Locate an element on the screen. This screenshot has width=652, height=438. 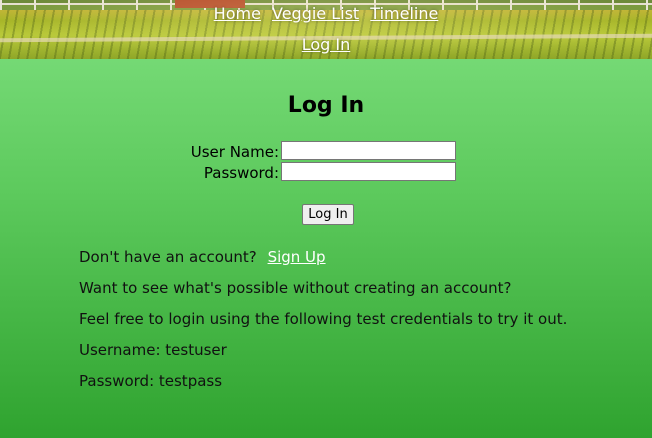
password-row: Password: is located at coordinates (326, 172).